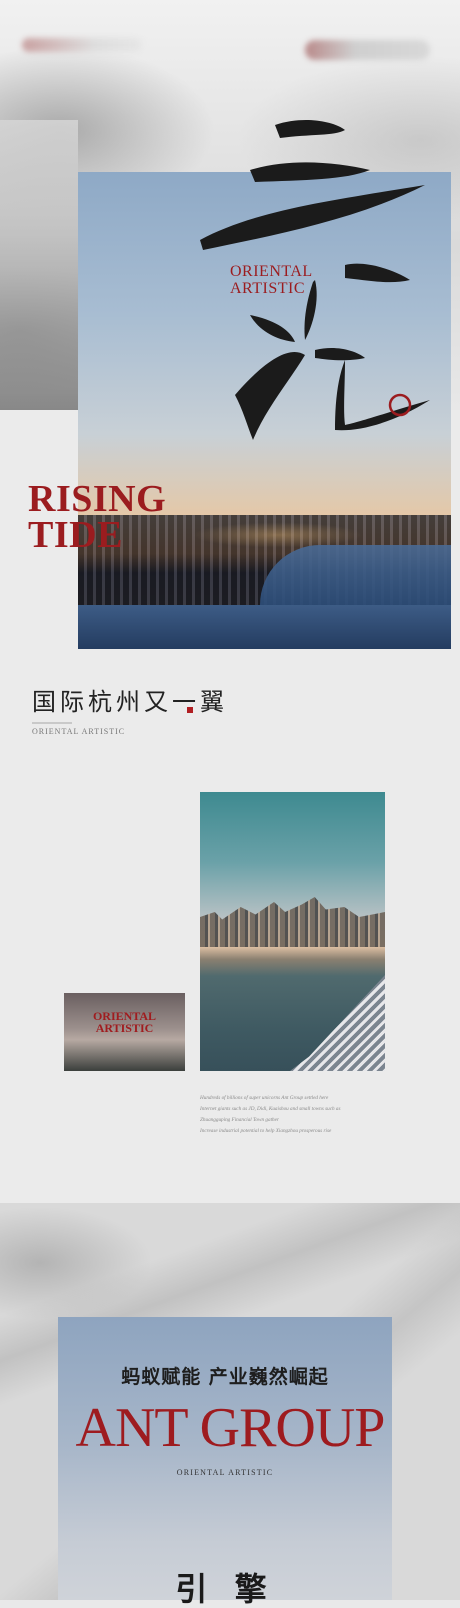 This screenshot has height=1608, width=460. I want to click on paragraph-line: Zhuangguping Financial Town gather, so click(239, 1120).